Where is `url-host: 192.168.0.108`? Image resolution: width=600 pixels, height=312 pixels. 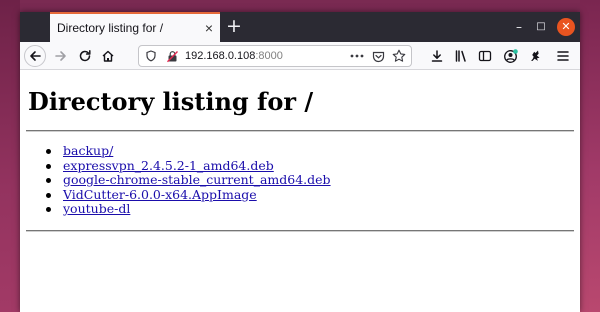
url-host: 192.168.0.108 is located at coordinates (220, 56).